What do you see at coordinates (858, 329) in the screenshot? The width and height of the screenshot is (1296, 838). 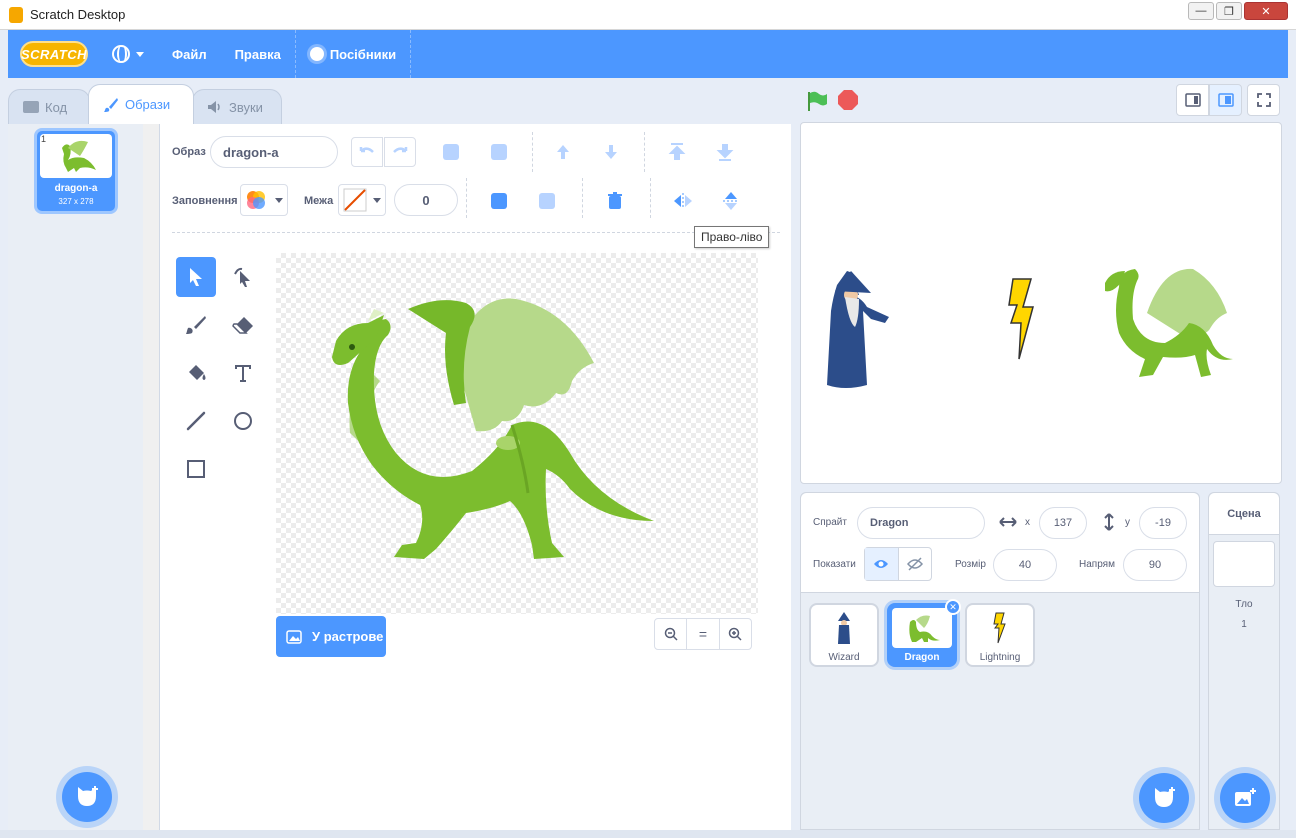 I see `wizard-sprite` at bounding box center [858, 329].